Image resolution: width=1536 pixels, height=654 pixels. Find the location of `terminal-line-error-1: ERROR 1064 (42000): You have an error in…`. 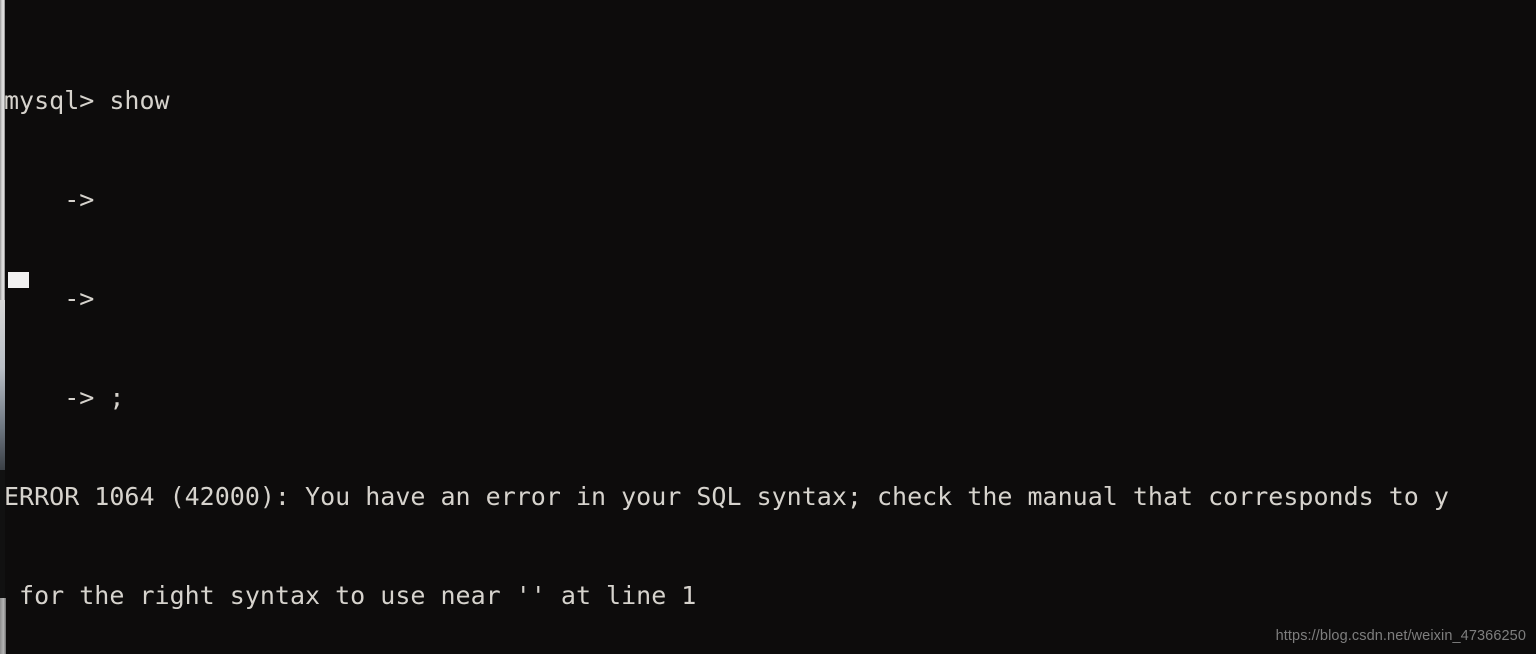

terminal-line-error-1: ERROR 1064 (42000): You have an error in… is located at coordinates (726, 496).